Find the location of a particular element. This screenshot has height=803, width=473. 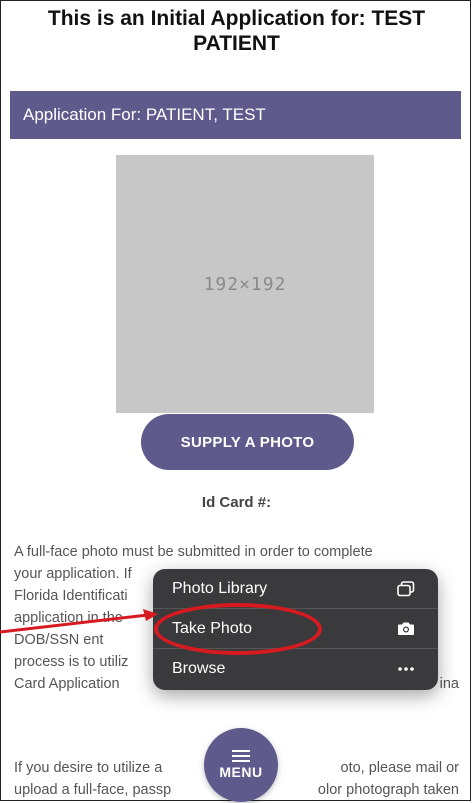

paragraph-fragment: olor photograph taken is located at coordinates (388, 790).